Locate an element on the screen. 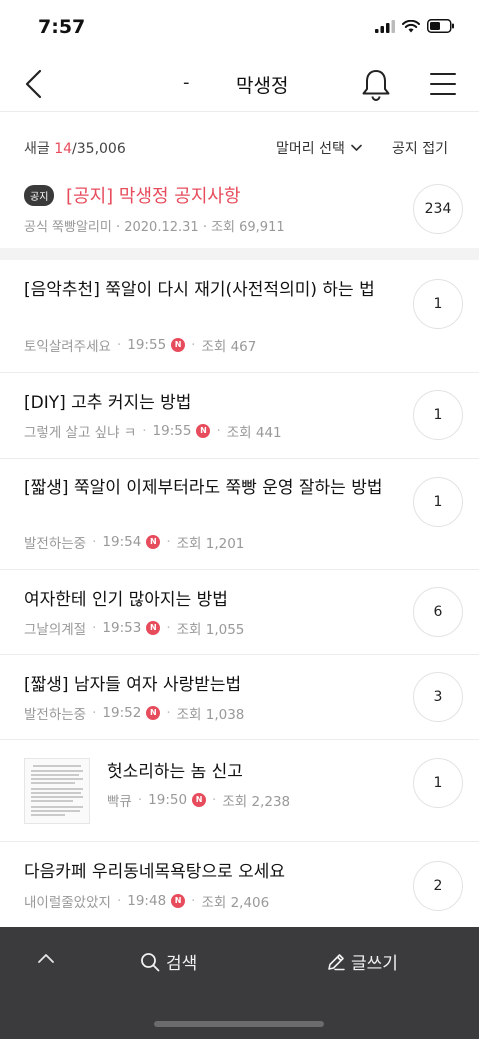  category-select: 말머리 선택 is located at coordinates (319, 148).